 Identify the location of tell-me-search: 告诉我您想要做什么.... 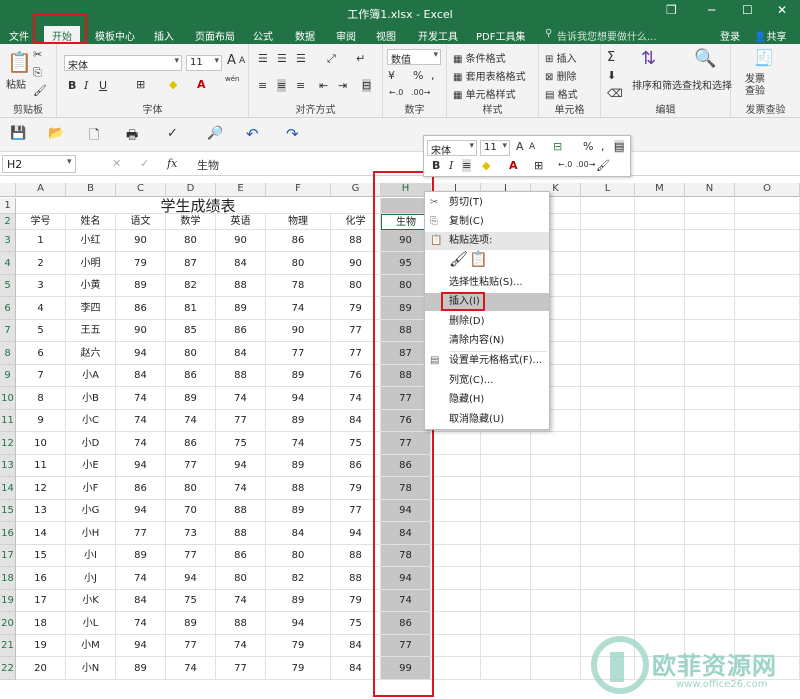
(607, 35).